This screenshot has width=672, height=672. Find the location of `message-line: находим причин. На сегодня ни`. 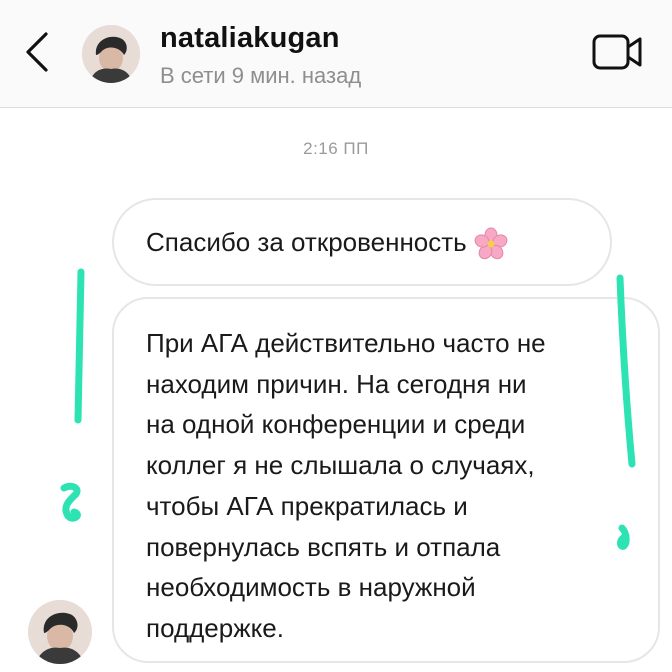

message-line: находим причин. На сегодня ни is located at coordinates (336, 383).